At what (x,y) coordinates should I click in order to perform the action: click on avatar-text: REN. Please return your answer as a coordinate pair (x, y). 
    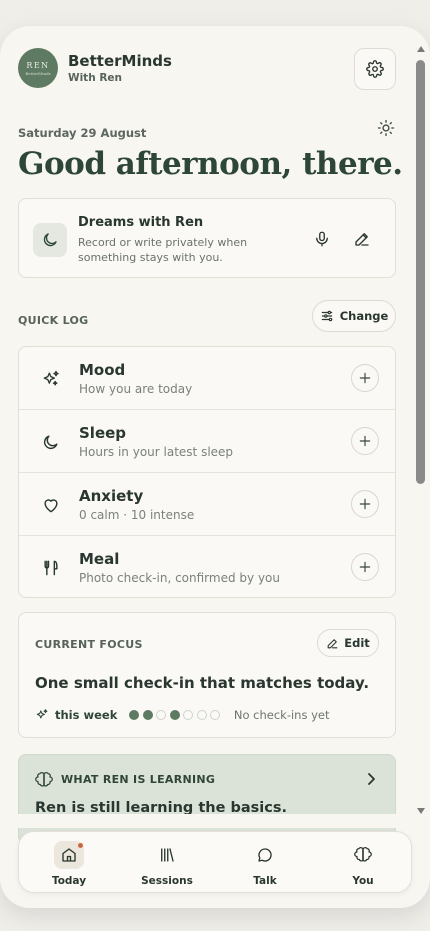
    Looking at the image, I should click on (38, 65).